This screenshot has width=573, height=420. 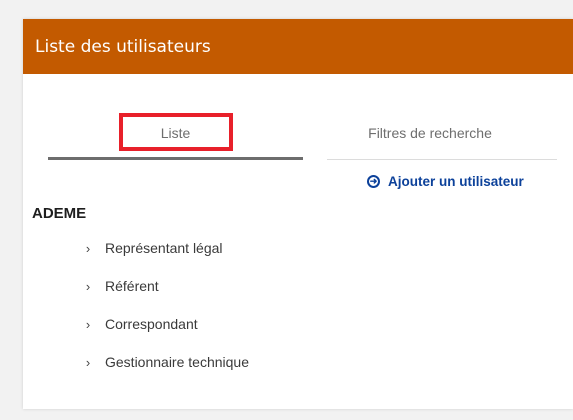 What do you see at coordinates (123, 46) in the screenshot?
I see `panel-title: Liste des utilisateurs` at bounding box center [123, 46].